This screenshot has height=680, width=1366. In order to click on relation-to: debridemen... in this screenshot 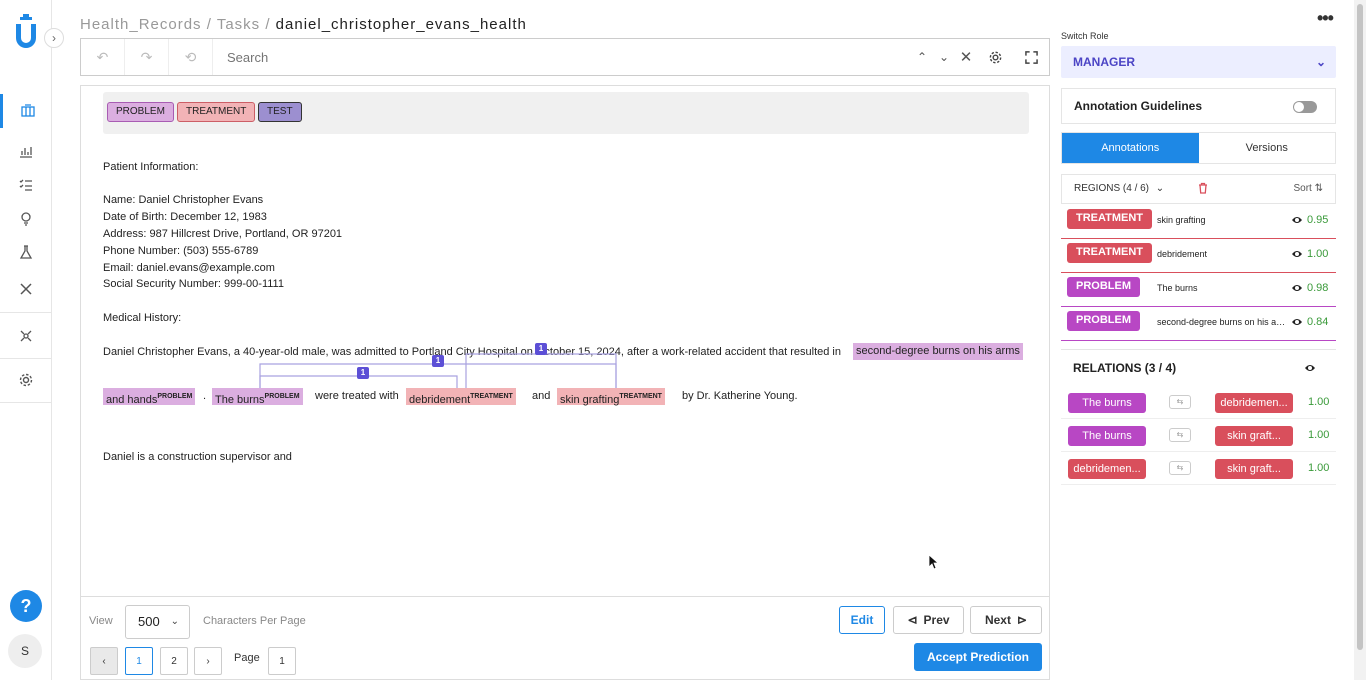, I will do `click(1254, 403)`.